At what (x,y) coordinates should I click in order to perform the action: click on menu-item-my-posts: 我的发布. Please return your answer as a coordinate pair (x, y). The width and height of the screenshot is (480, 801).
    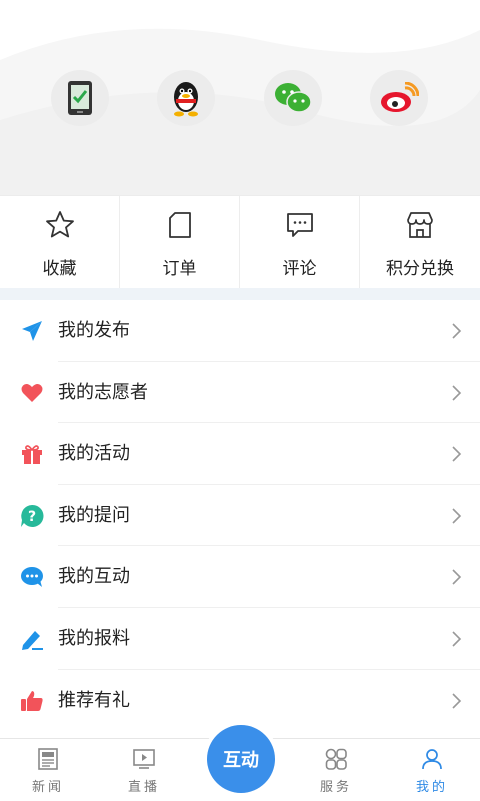
    Looking at the image, I should click on (240, 331).